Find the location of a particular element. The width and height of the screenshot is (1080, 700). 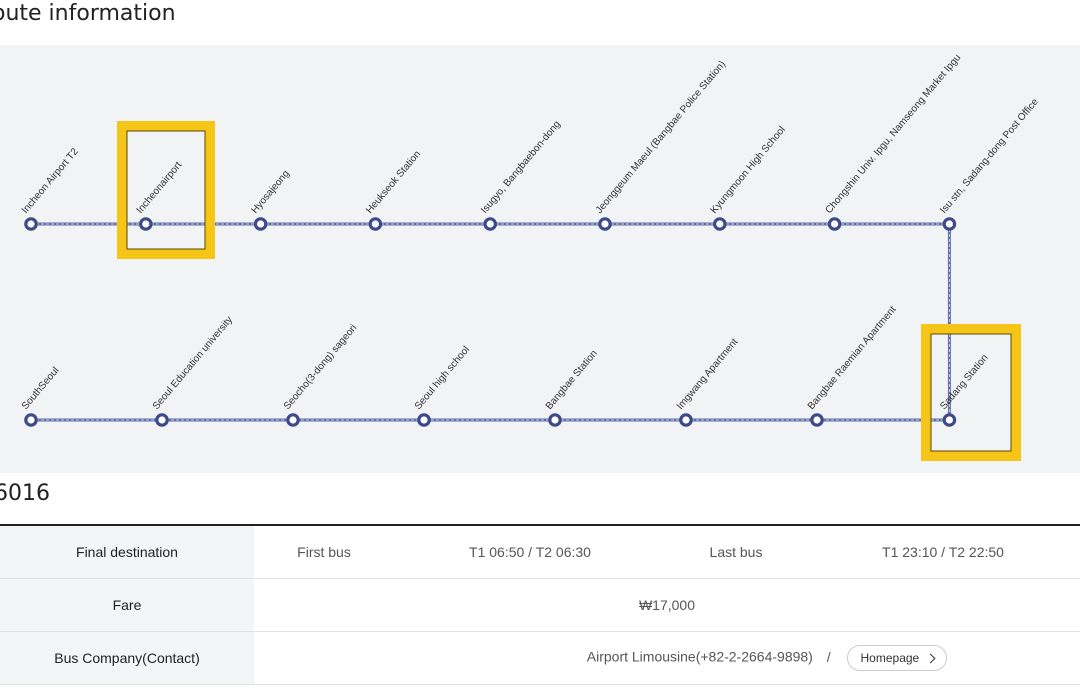

bus-company-value: Airport Limousine(+82-2-2664-9898) is located at coordinates (699, 656).